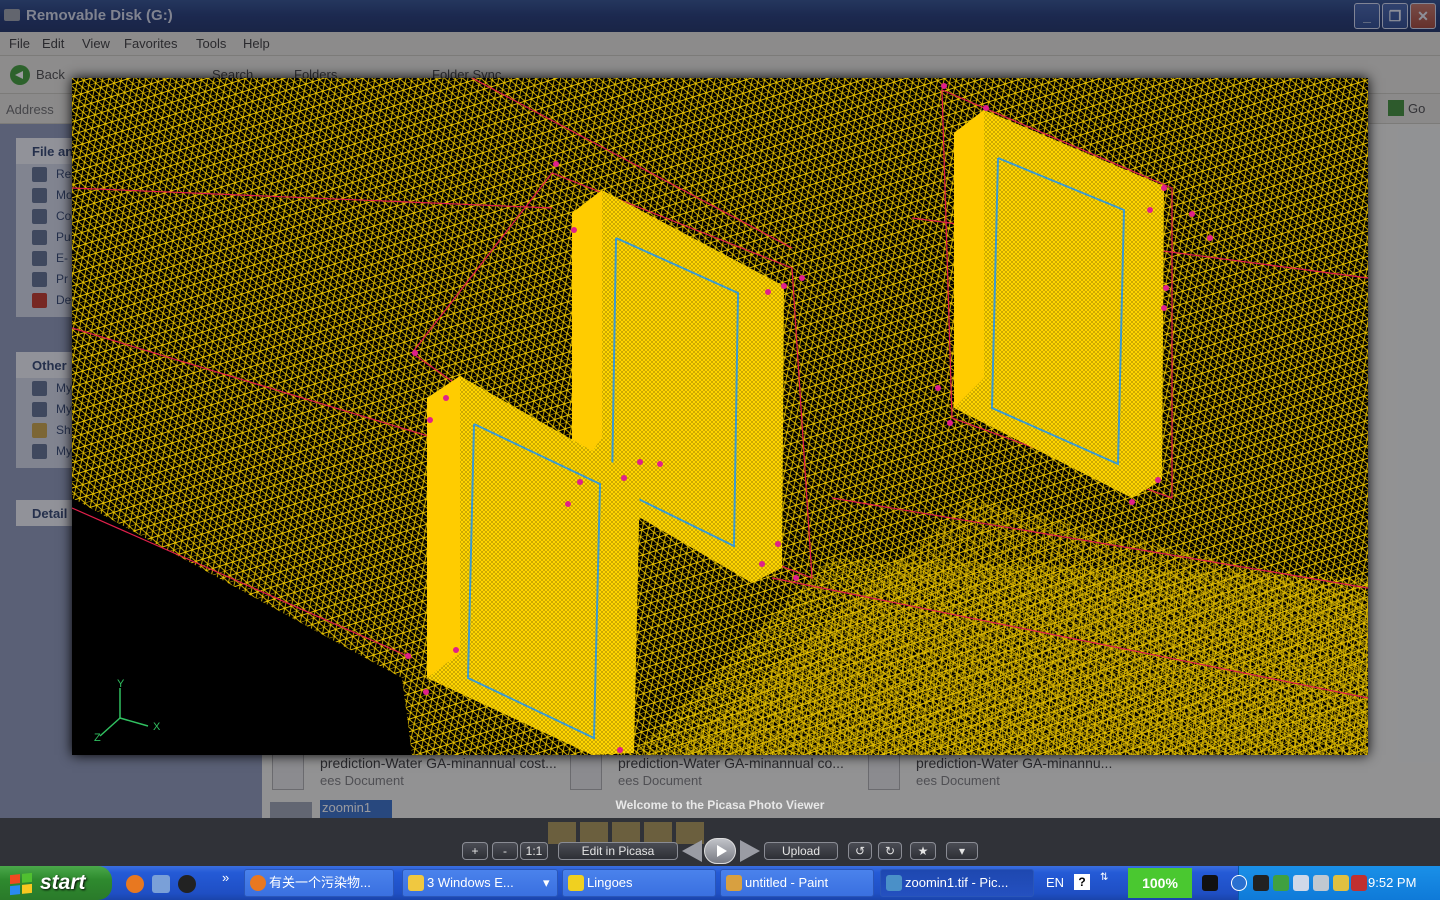 The image size is (1440, 900). Describe the element at coordinates (1160, 883) in the screenshot. I see `zoom-percentage-indicator: 100%` at that location.